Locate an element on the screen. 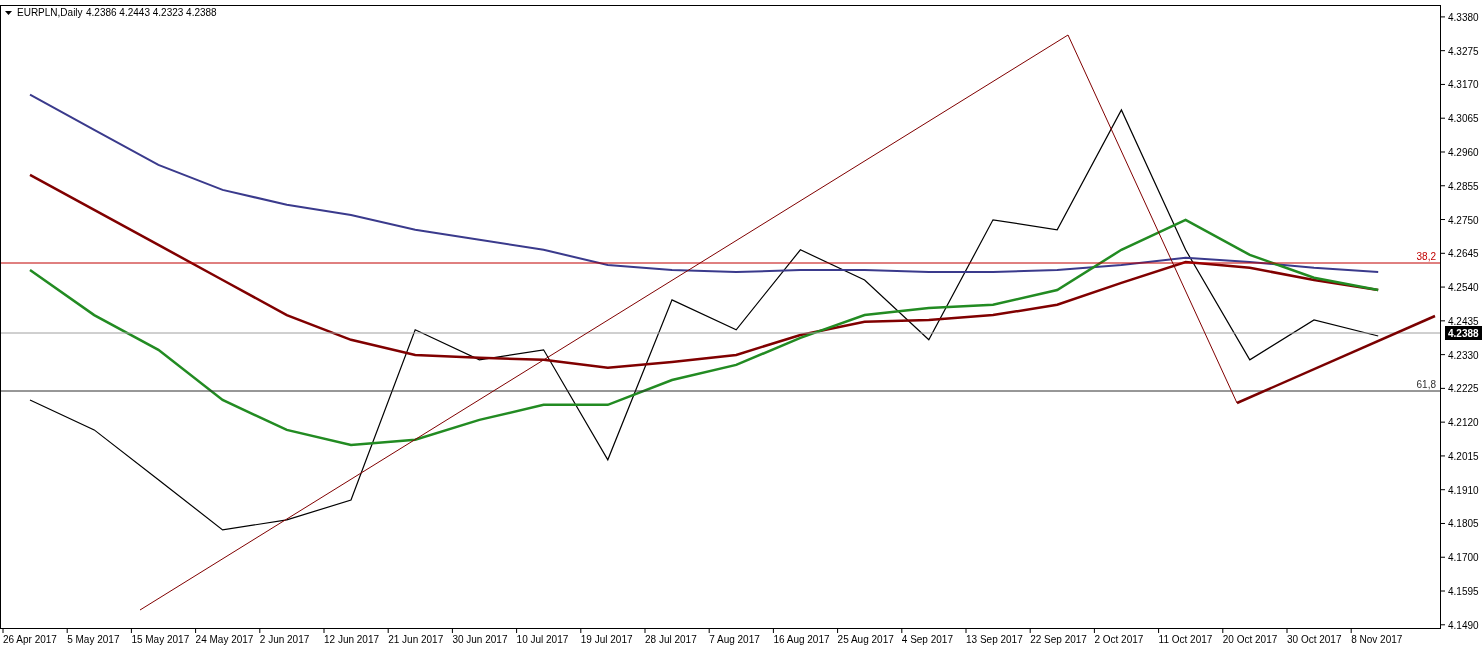  y-axis-label: 4.2960 is located at coordinates (1463, 152).